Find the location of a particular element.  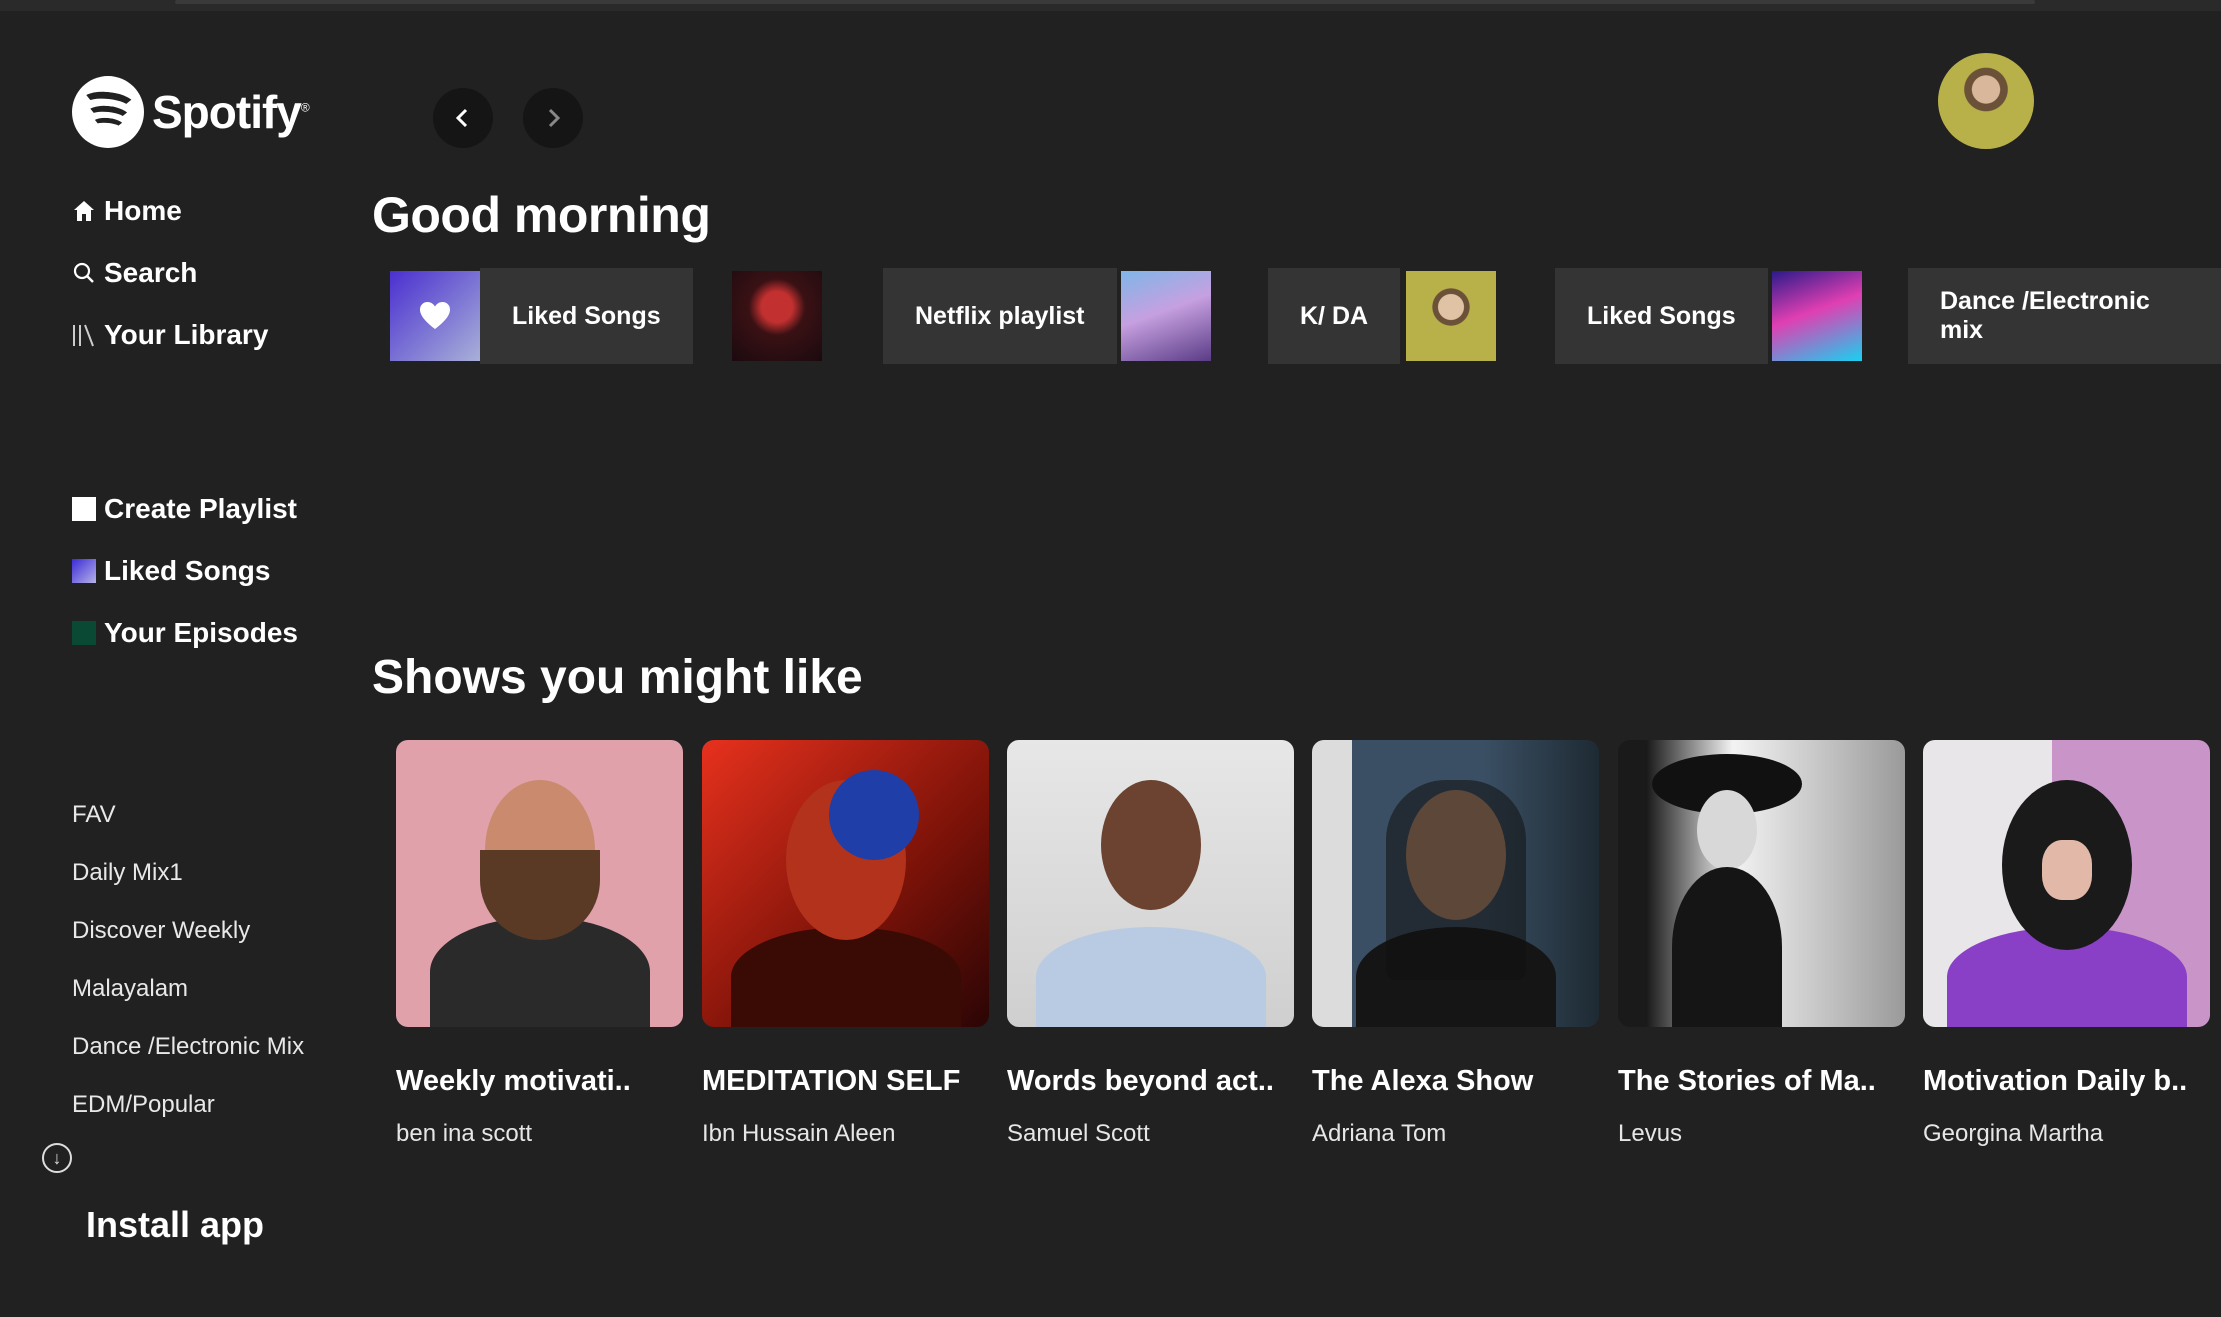

show-title: Motivation Daily b.. is located at coordinates (2055, 1081).